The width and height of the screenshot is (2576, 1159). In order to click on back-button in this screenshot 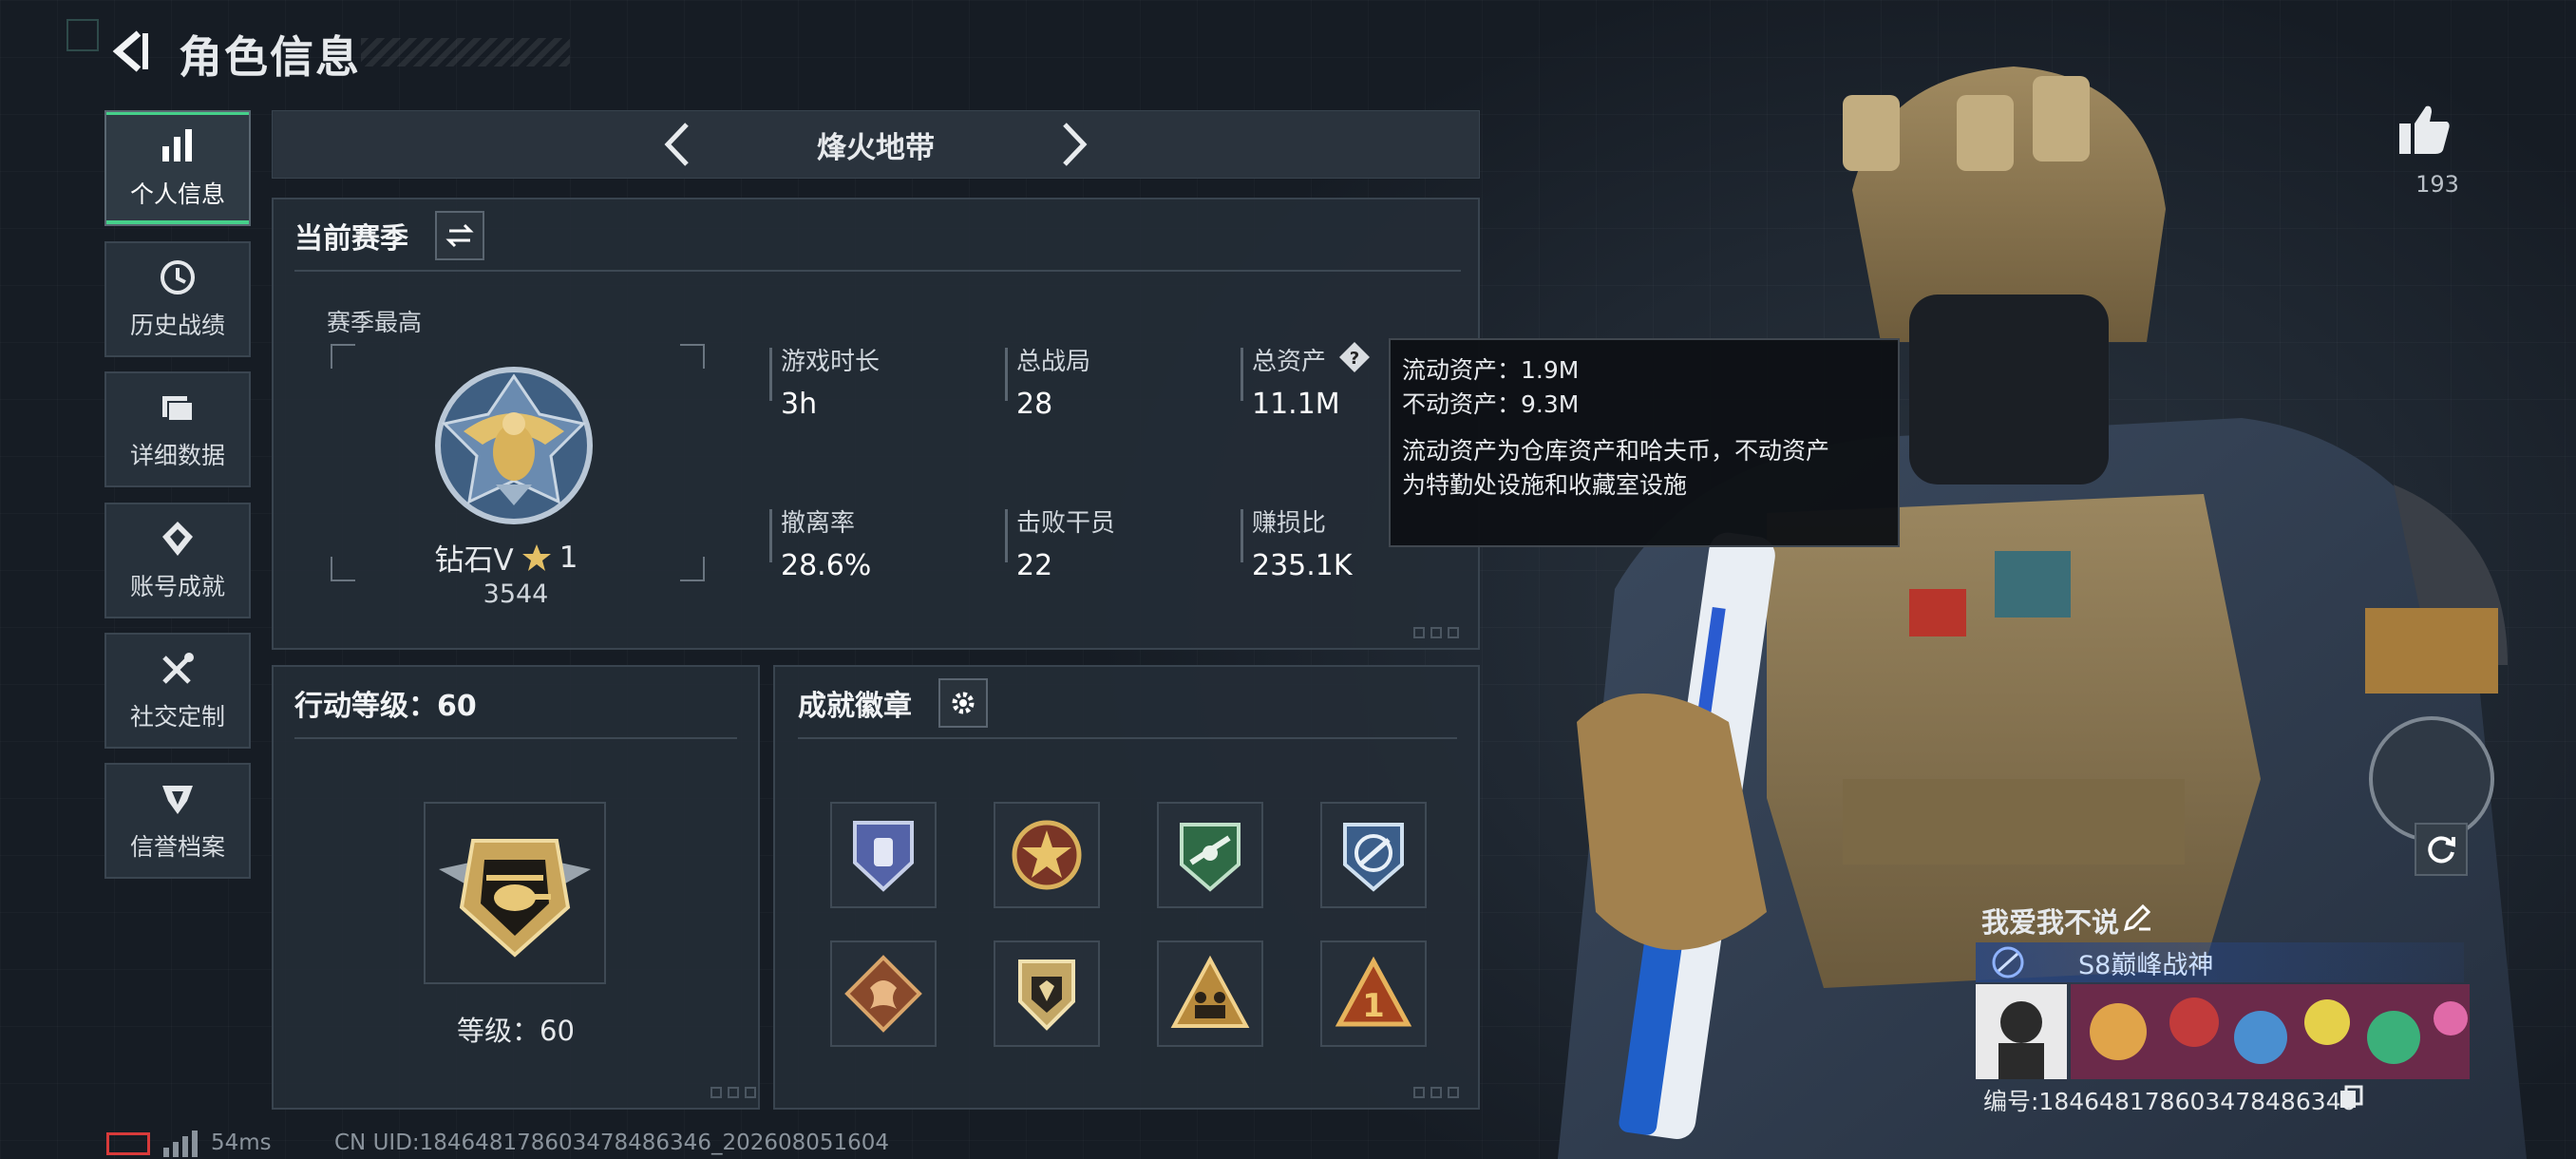, I will do `click(131, 51)`.